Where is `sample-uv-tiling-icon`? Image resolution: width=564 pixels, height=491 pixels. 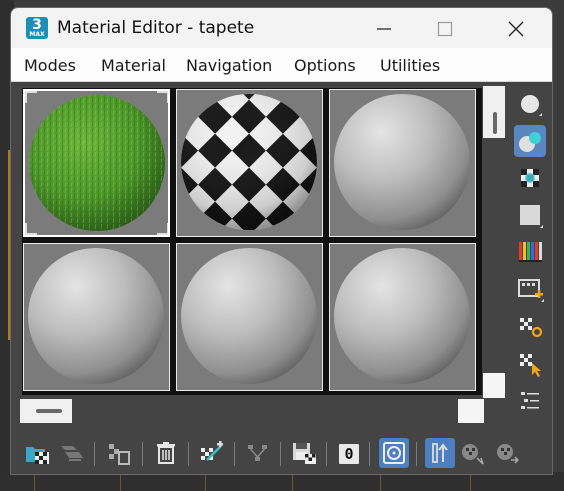
sample-uv-tiling-icon is located at coordinates (531, 216).